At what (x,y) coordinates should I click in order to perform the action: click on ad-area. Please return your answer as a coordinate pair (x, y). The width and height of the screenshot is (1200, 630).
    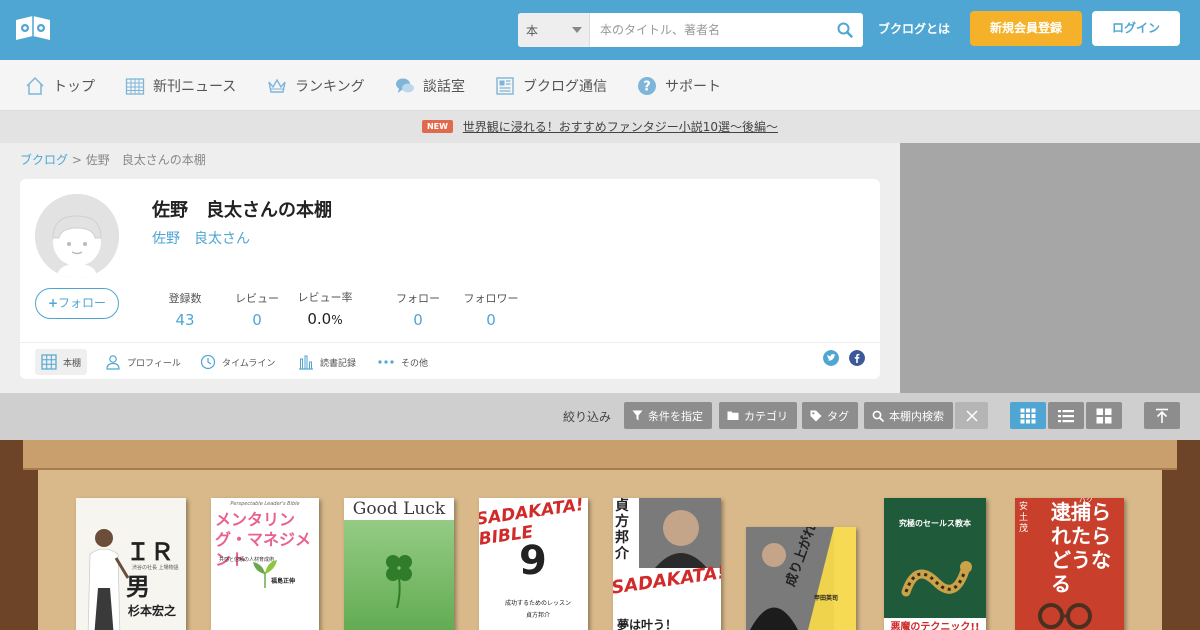
    Looking at the image, I should click on (1050, 268).